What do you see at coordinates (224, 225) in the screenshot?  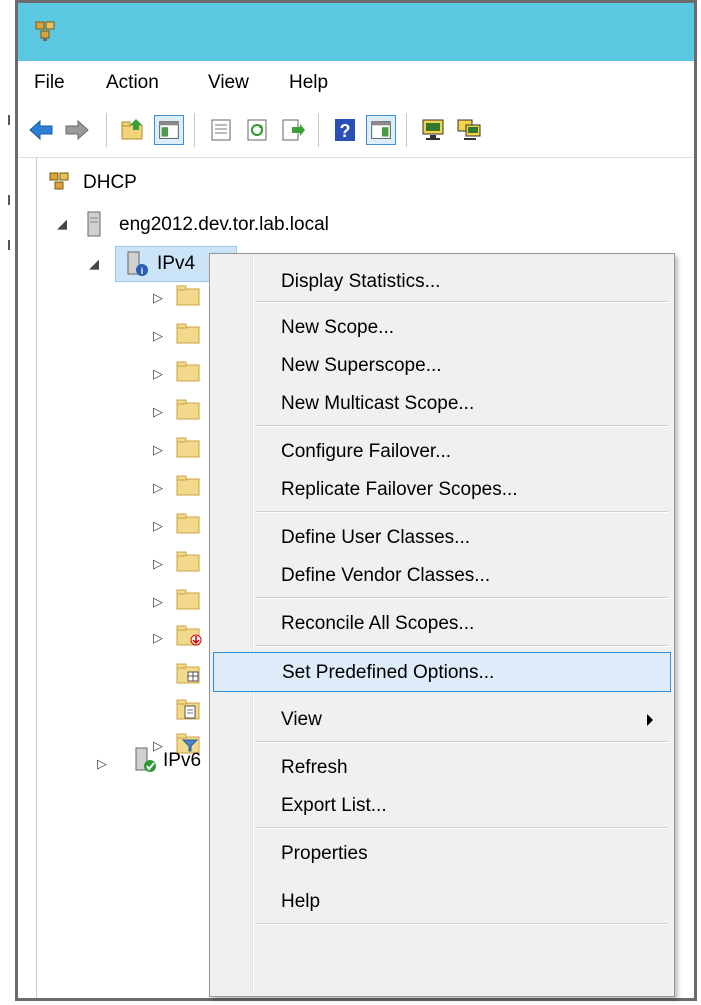 I see `tree-item-server: eng2012.dev.tor.lab.local` at bounding box center [224, 225].